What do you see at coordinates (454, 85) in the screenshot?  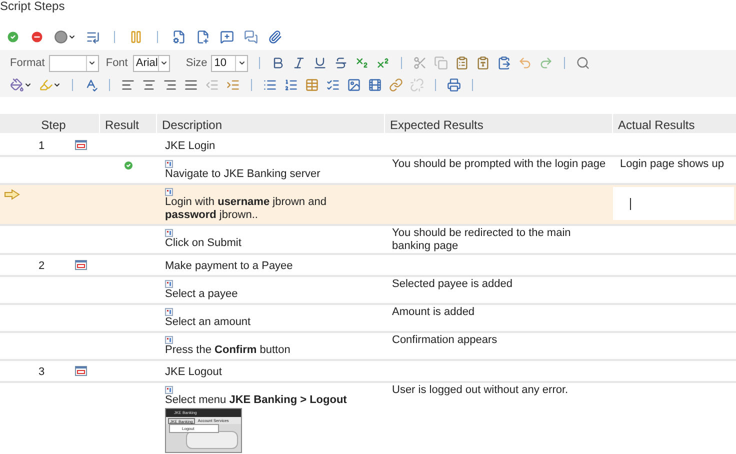 I see `print-icon` at bounding box center [454, 85].